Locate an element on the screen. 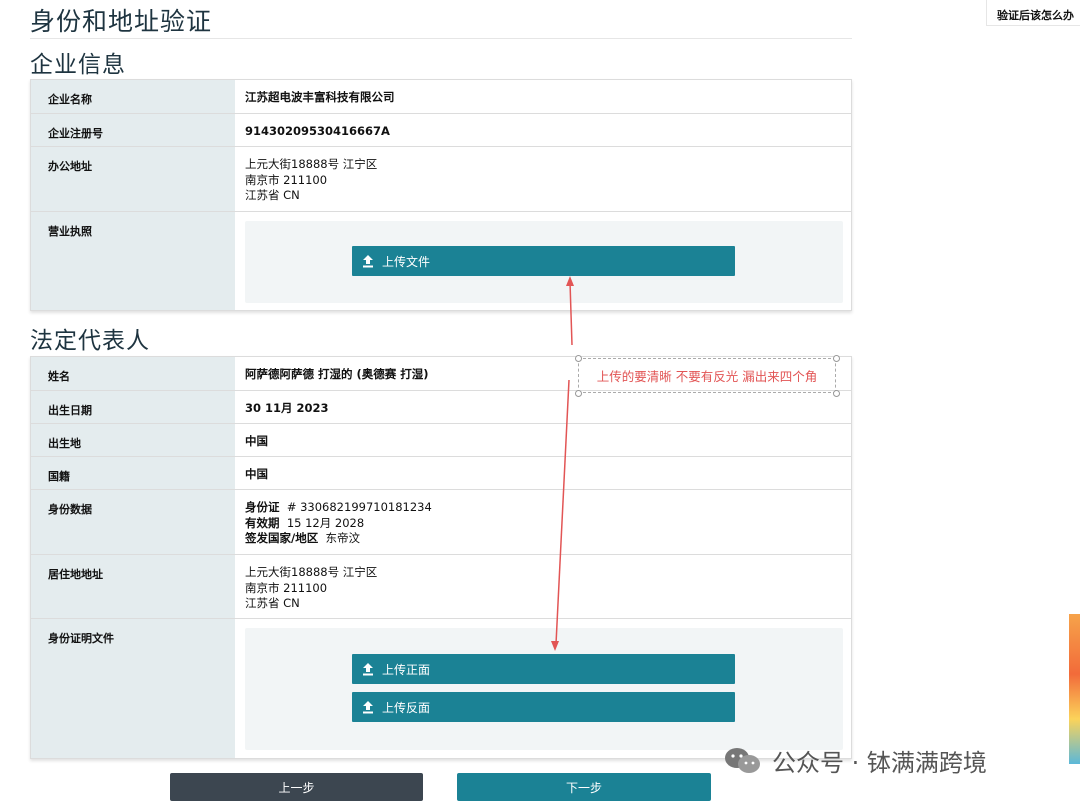 This screenshot has width=1080, height=805. office-address-value: 上元大街18888号 江宁区 南京市 211100 江苏省 CN is located at coordinates (543, 179).